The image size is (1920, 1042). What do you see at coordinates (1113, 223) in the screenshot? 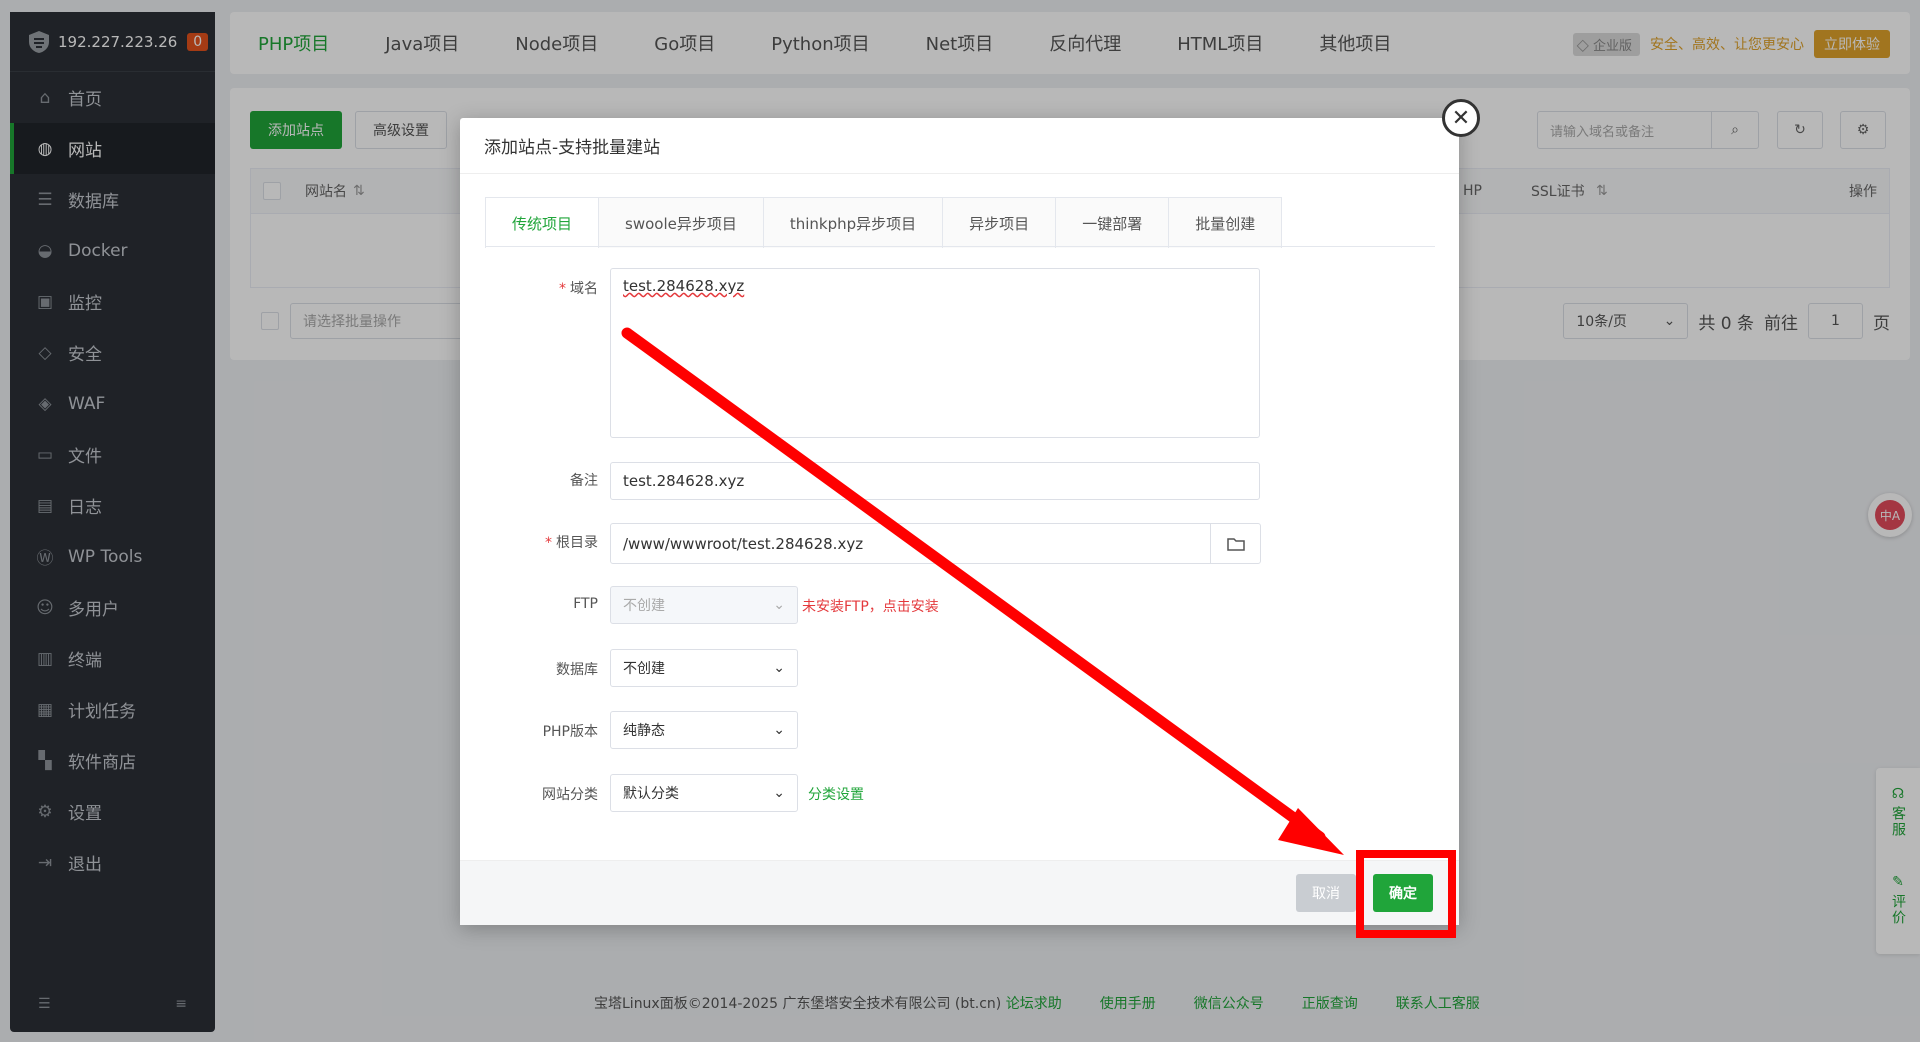
I see `tab-one-click-deploy: 一键部署` at bounding box center [1113, 223].